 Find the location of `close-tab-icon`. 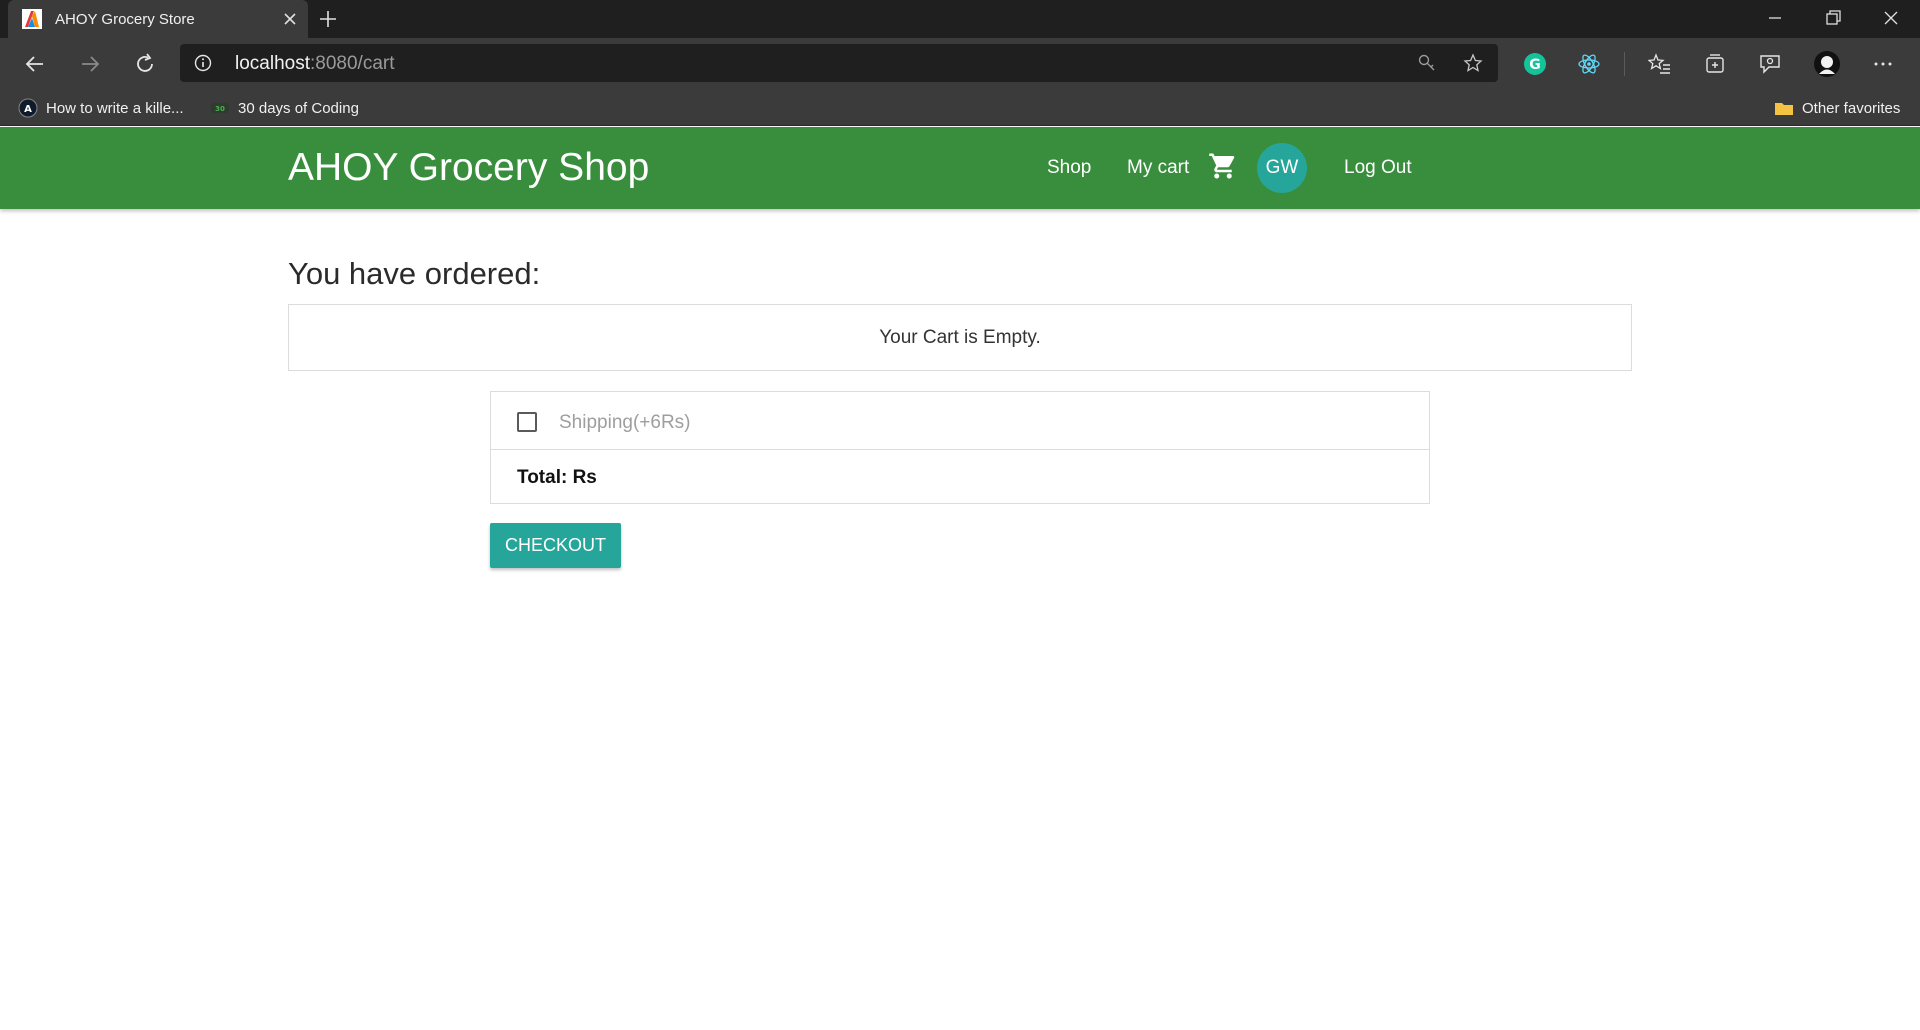

close-tab-icon is located at coordinates (290, 19).